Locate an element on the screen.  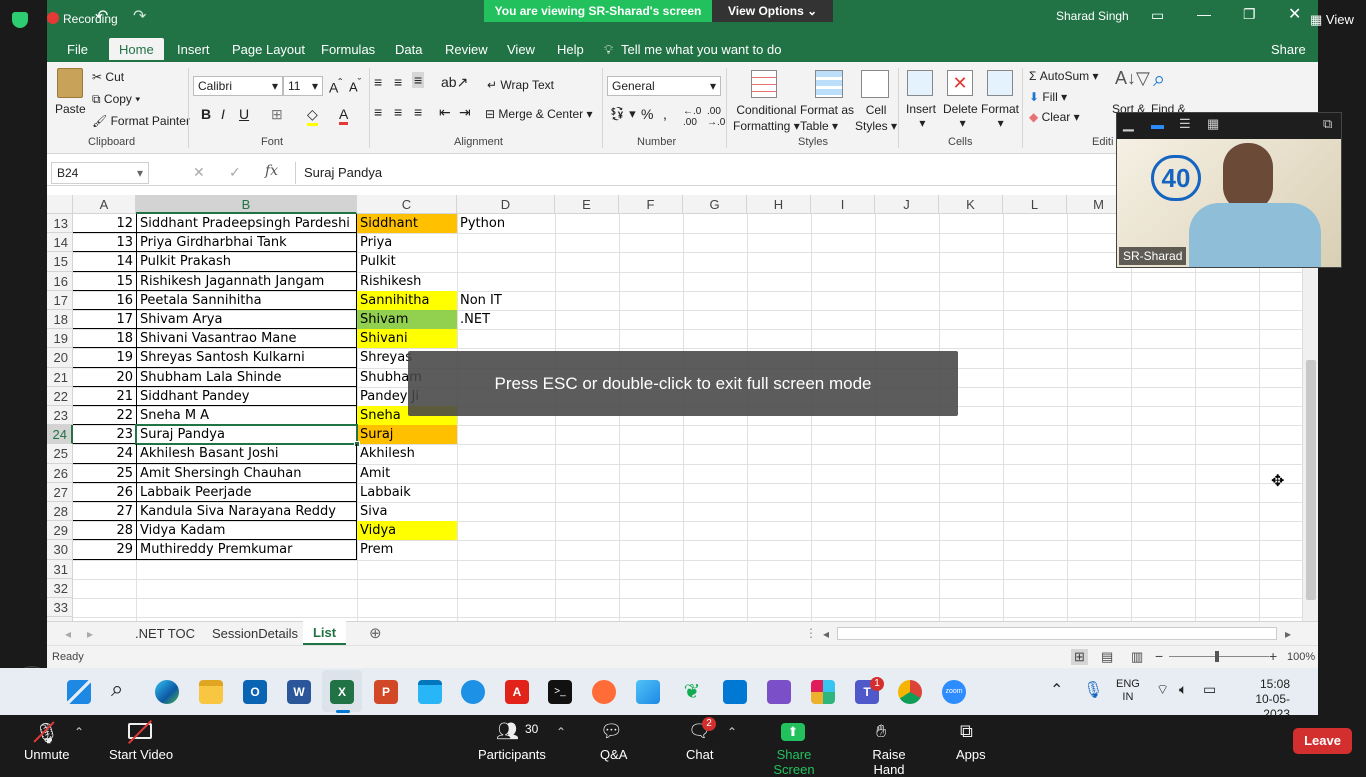
cell-a: 12 is located at coordinates (104, 224).